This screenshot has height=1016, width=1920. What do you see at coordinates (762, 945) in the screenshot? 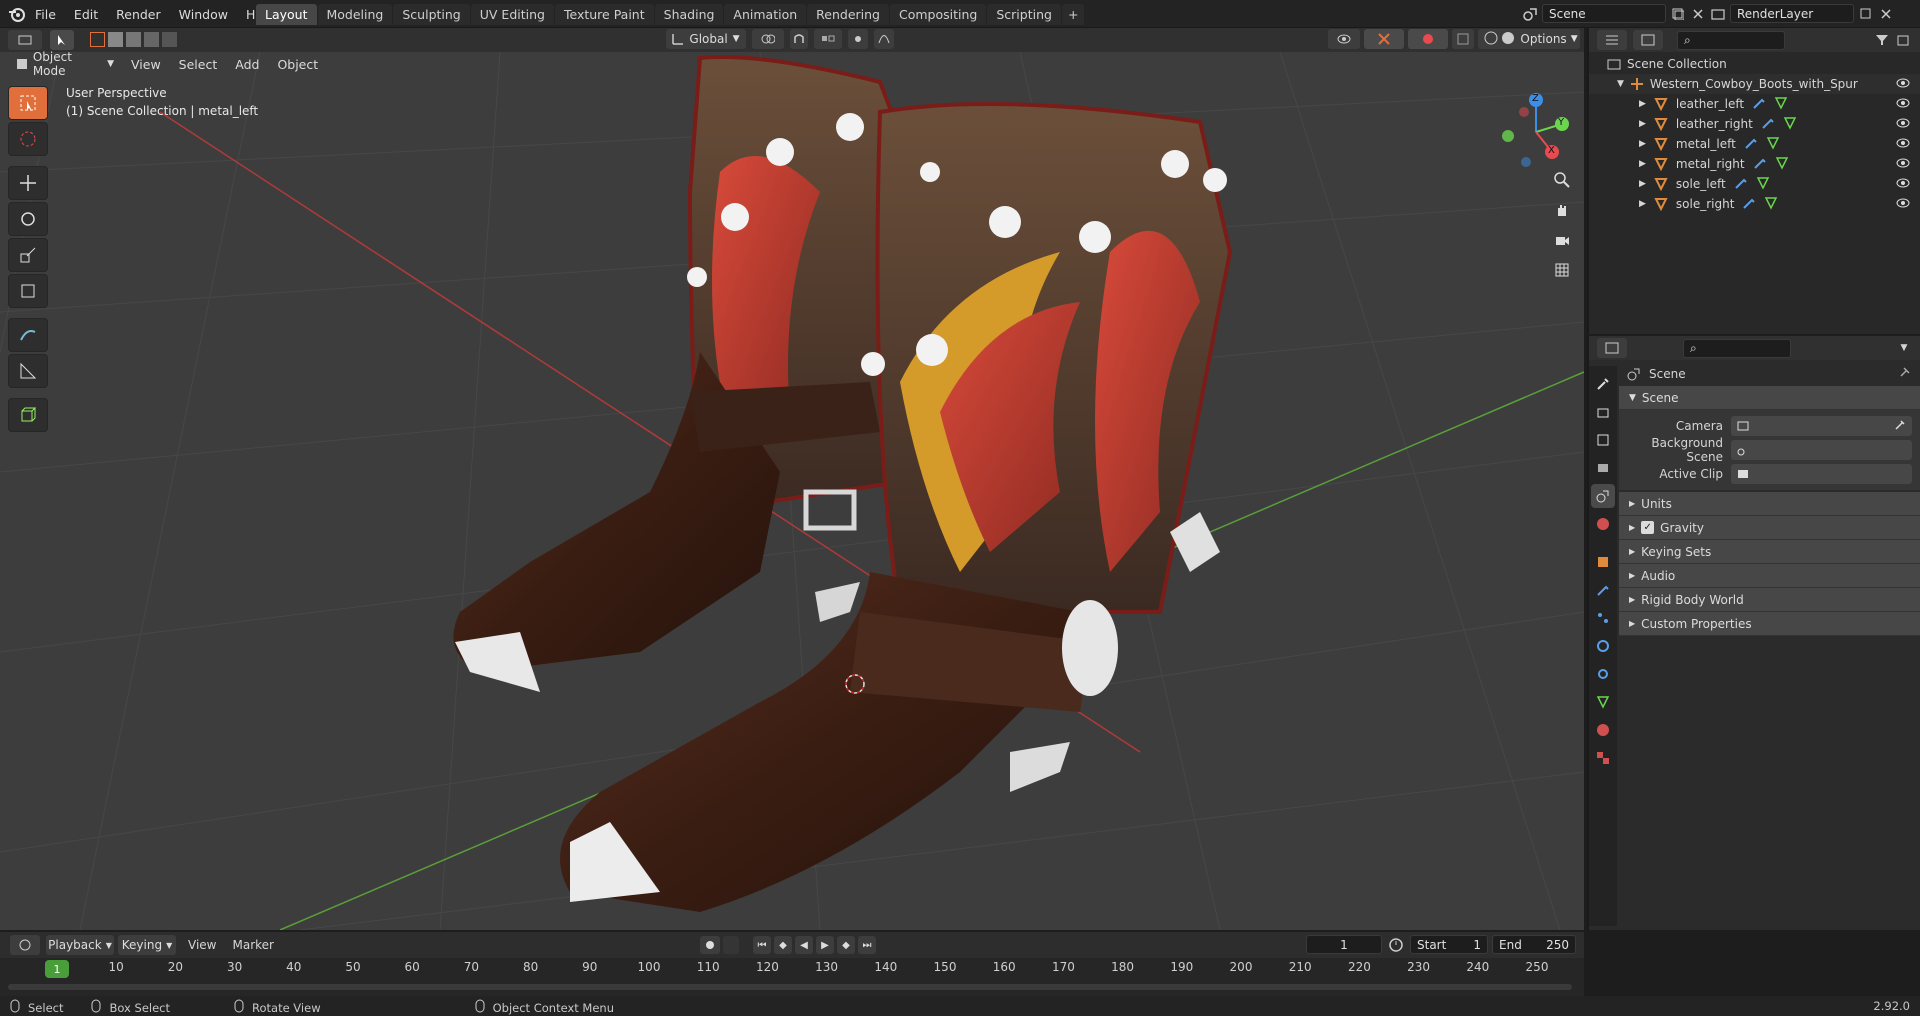
I see `jump-start-icon: ⏮` at bounding box center [762, 945].